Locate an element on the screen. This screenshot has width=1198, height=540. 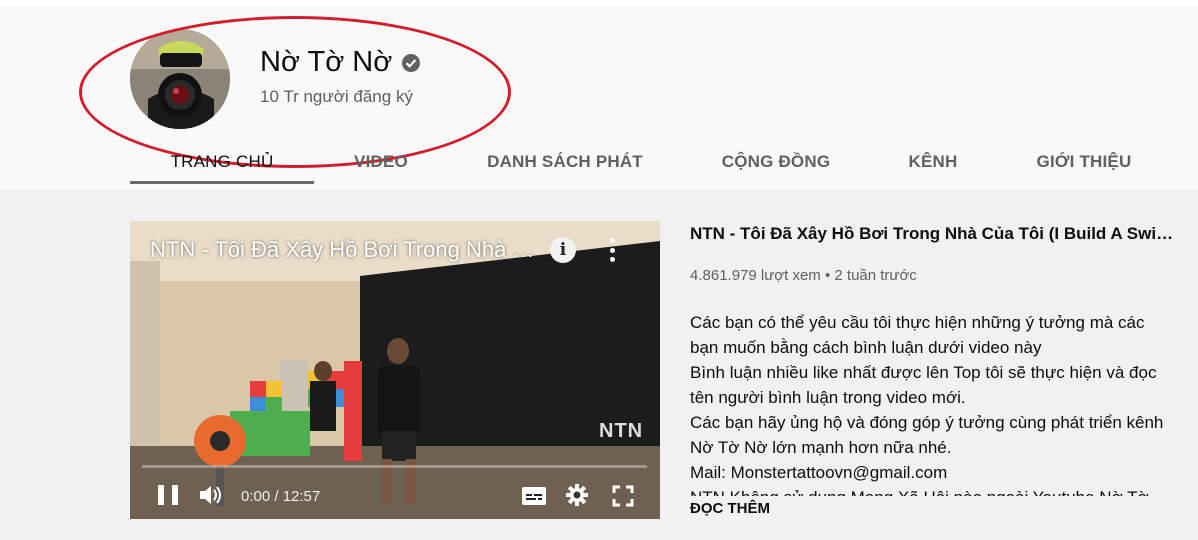
view-count: 4.861.979 lượt xem is located at coordinates (755, 275).